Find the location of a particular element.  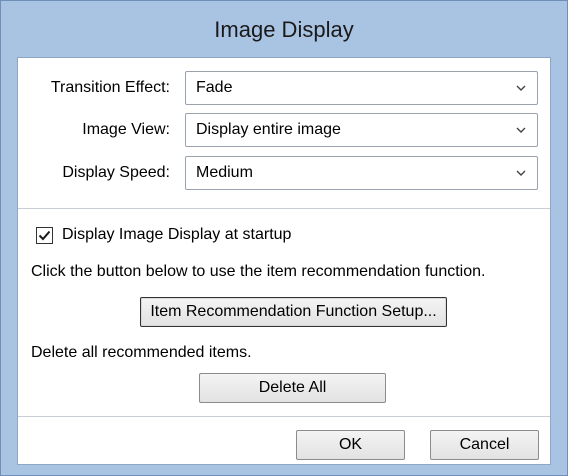

startup-checkbox-row: Display Image Display at startup is located at coordinates (163, 235).